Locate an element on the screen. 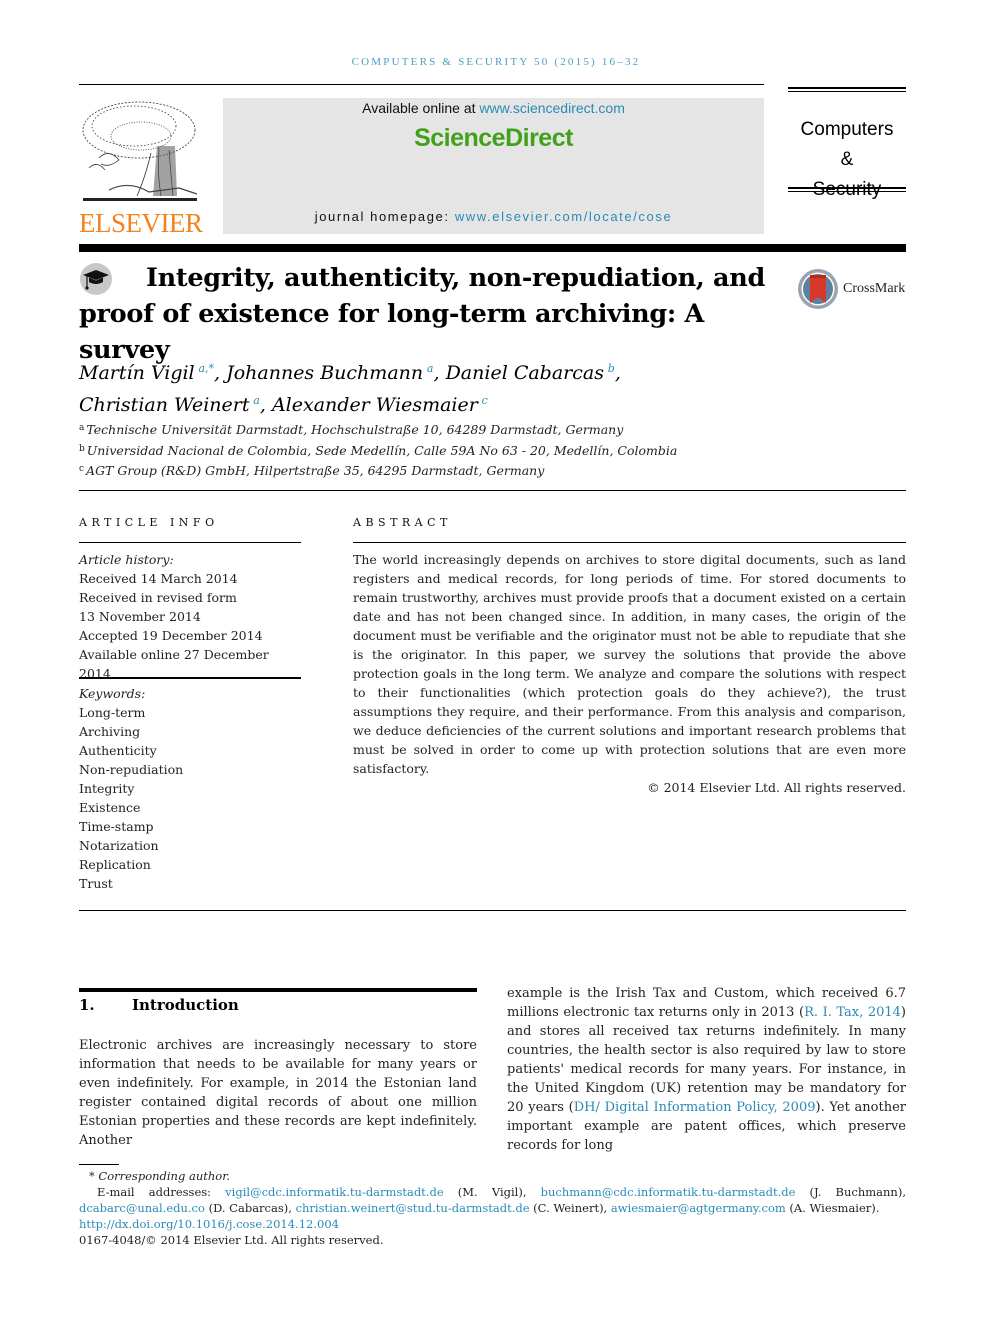  elsevier-wordmark: ELSEVIER is located at coordinates (141, 223).